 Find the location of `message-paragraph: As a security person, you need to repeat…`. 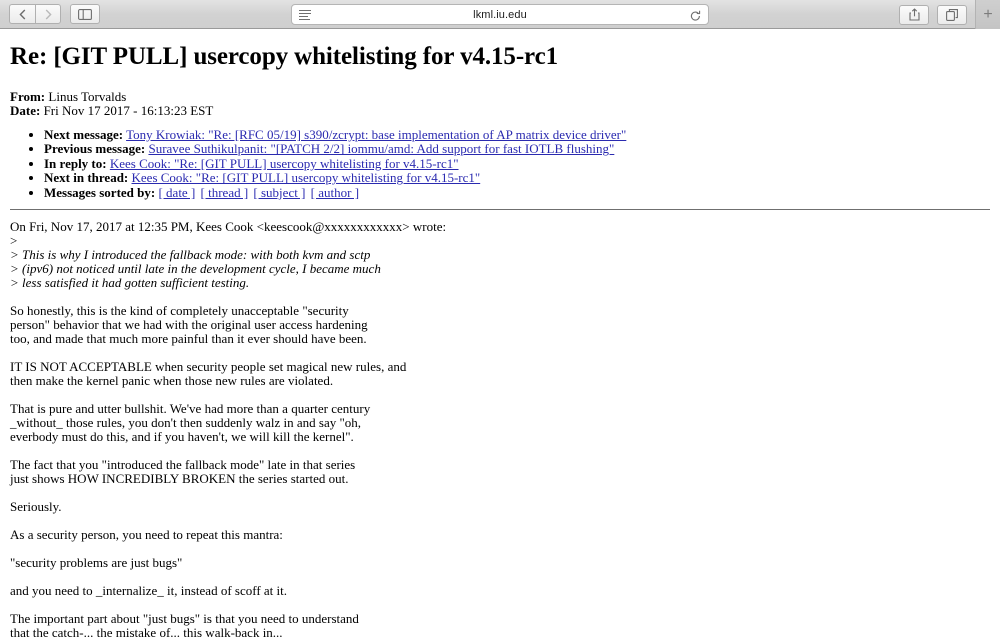

message-paragraph: As a security person, you need to repeat… is located at coordinates (146, 534).